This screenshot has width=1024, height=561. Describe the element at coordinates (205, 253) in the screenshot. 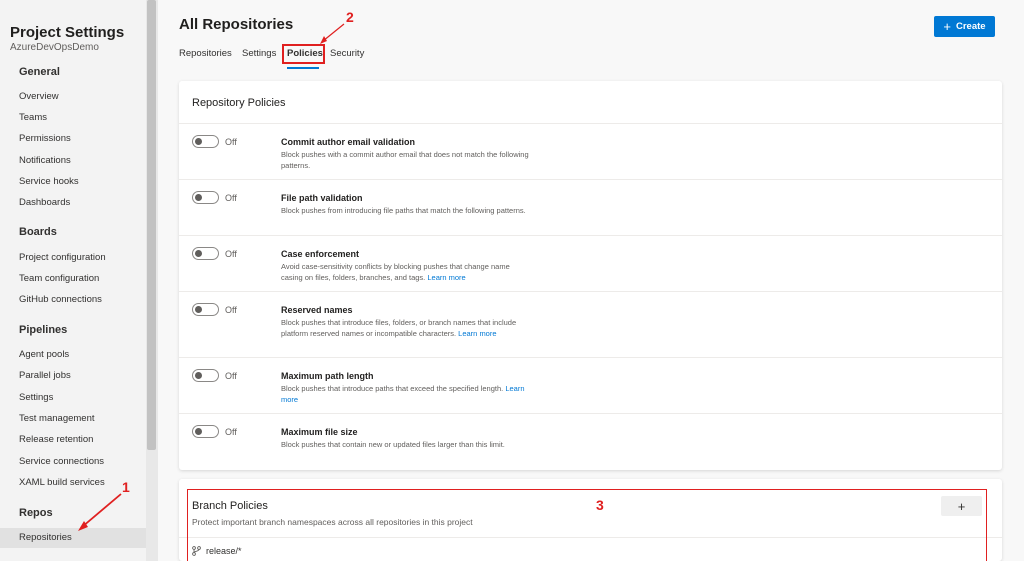

I see `case-enforcement-toggle` at that location.